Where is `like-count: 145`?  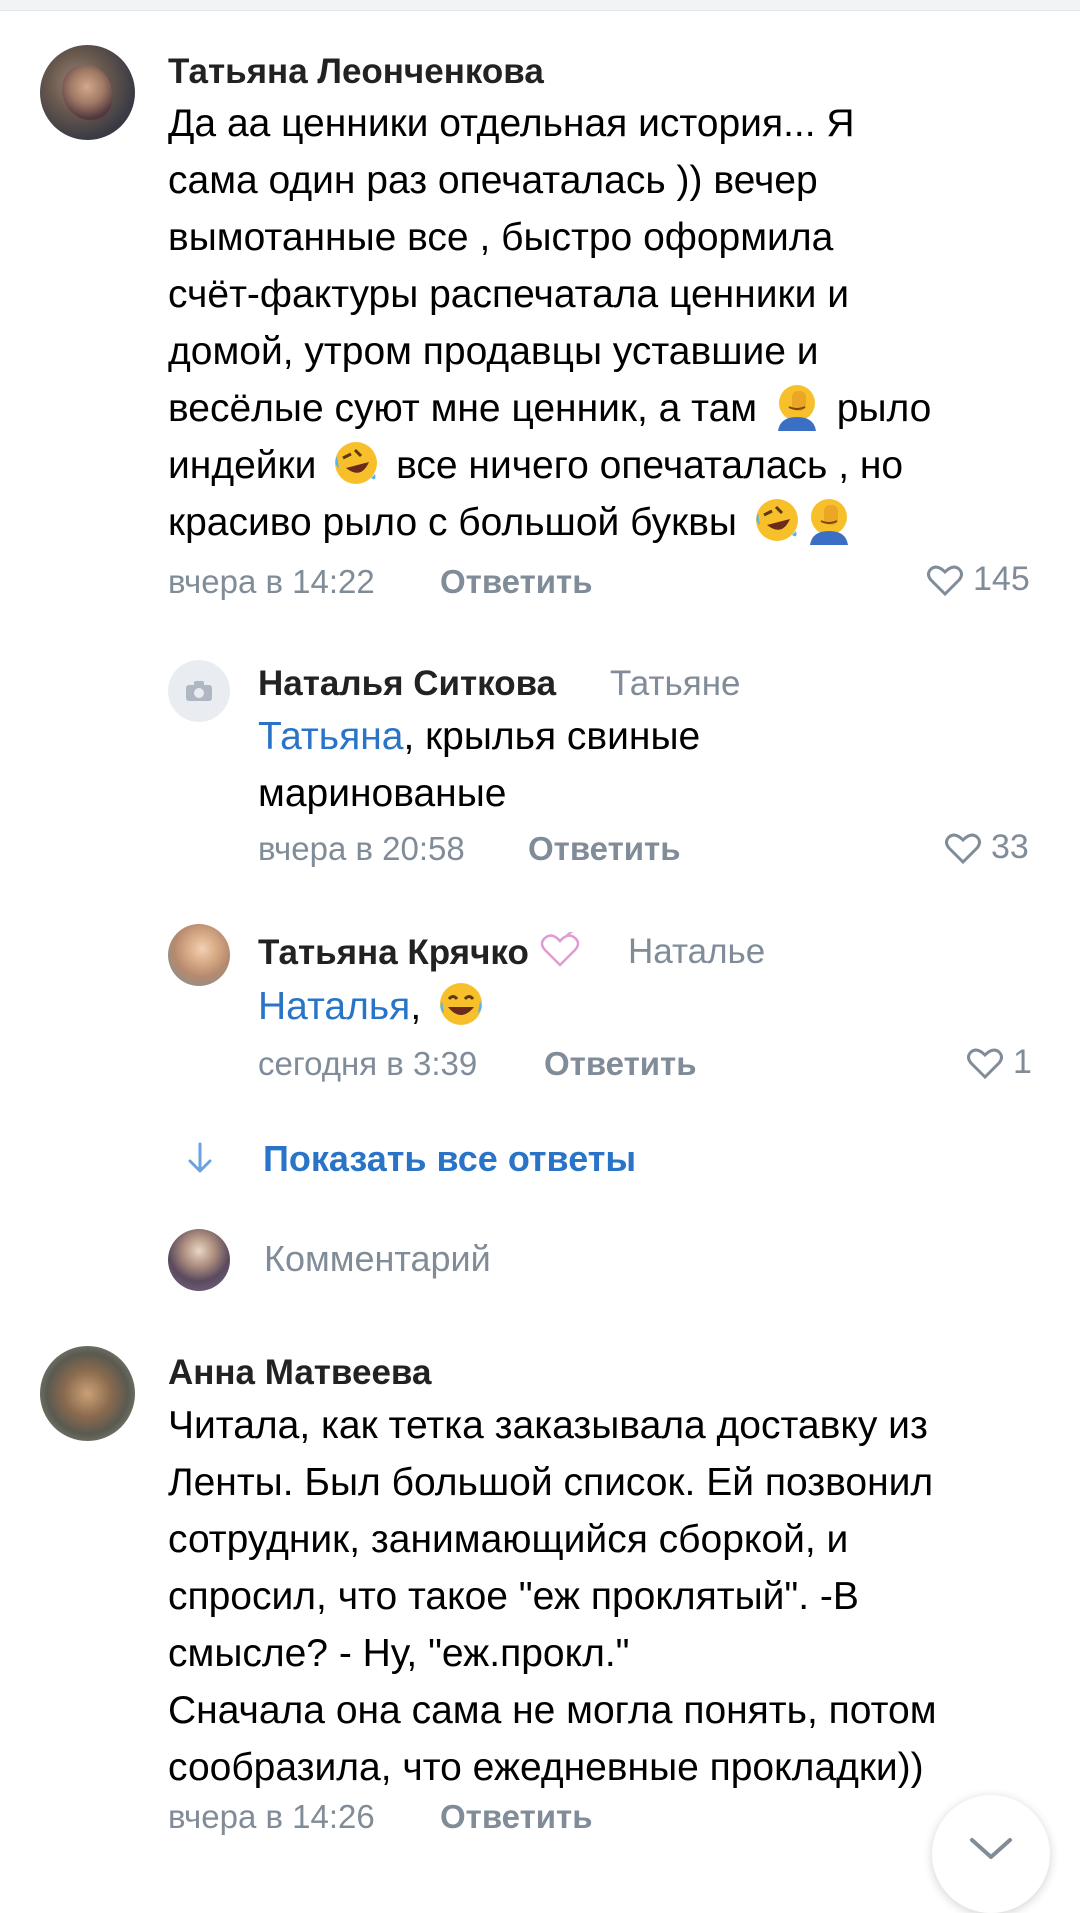
like-count: 145 is located at coordinates (1001, 579).